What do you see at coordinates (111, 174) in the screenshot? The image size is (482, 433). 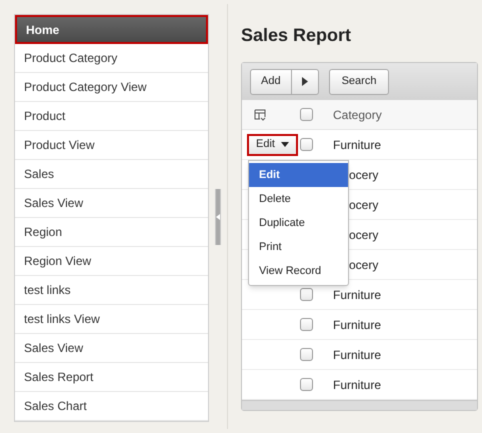 I see `sidebar-item: Sales` at bounding box center [111, 174].